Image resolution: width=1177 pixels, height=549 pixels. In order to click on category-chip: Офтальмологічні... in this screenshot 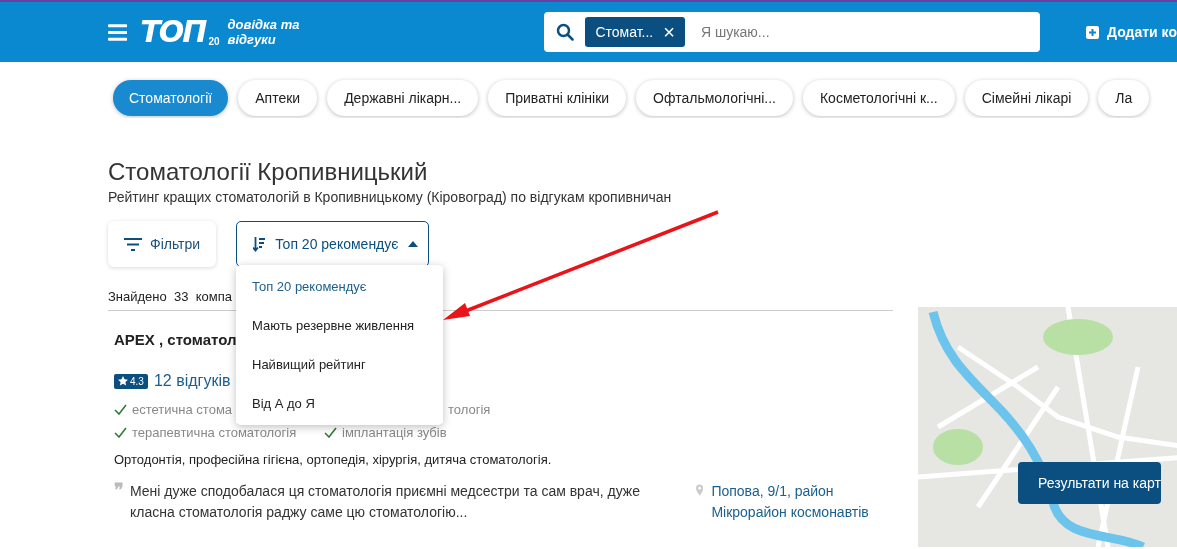, I will do `click(714, 98)`.